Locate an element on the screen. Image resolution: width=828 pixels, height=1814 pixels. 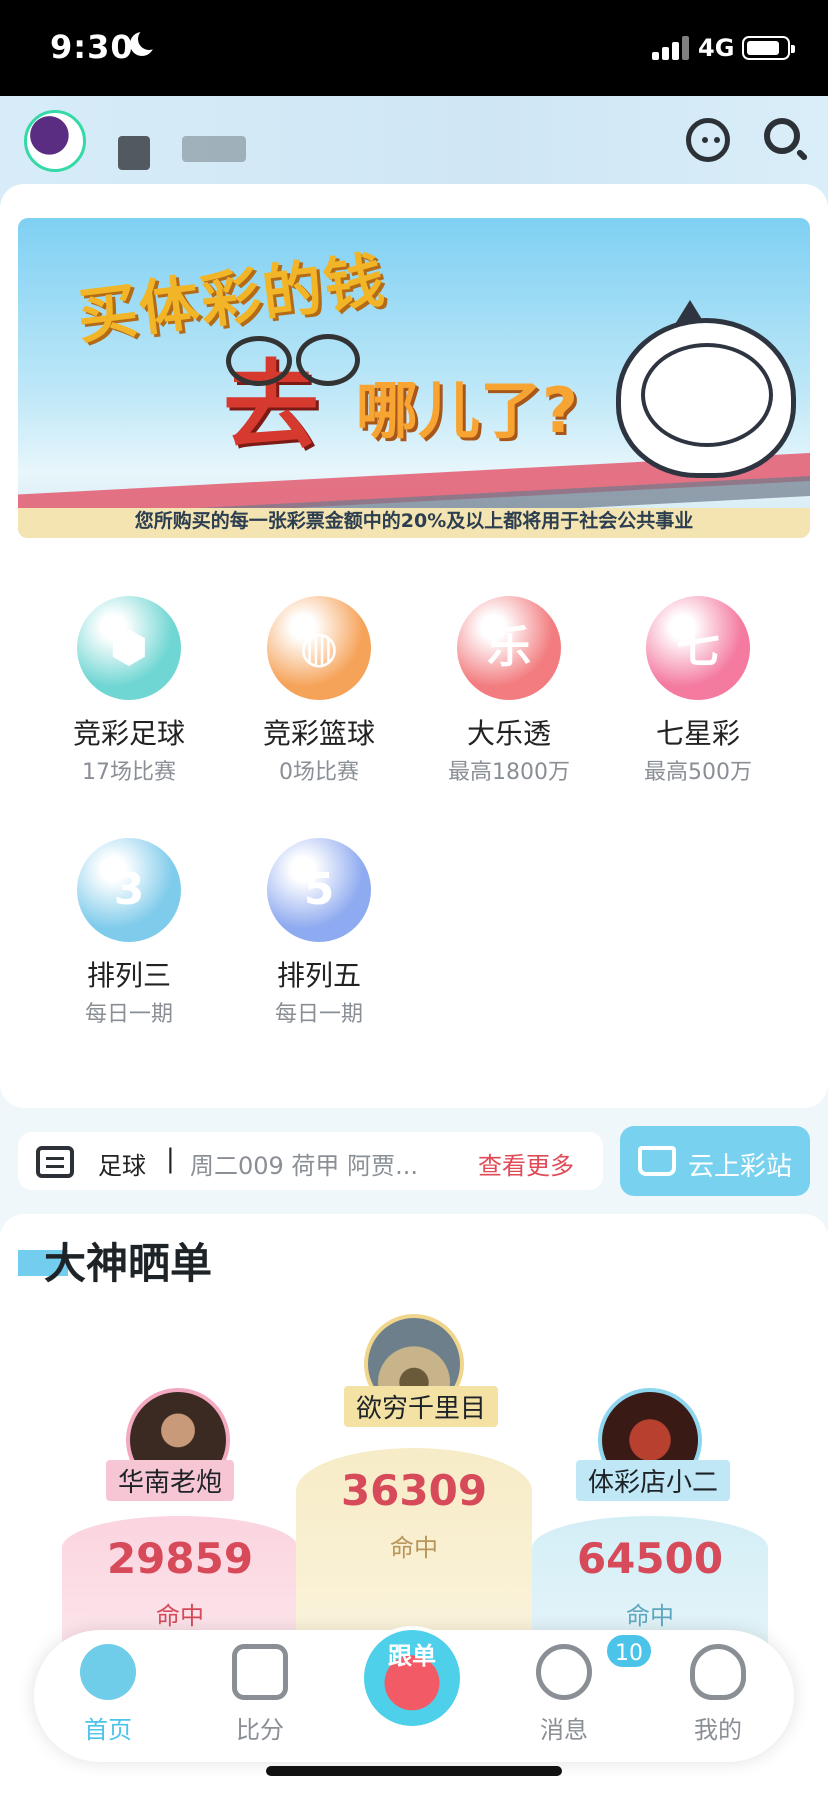
tab-mine: 我的 is located at coordinates (718, 1694).